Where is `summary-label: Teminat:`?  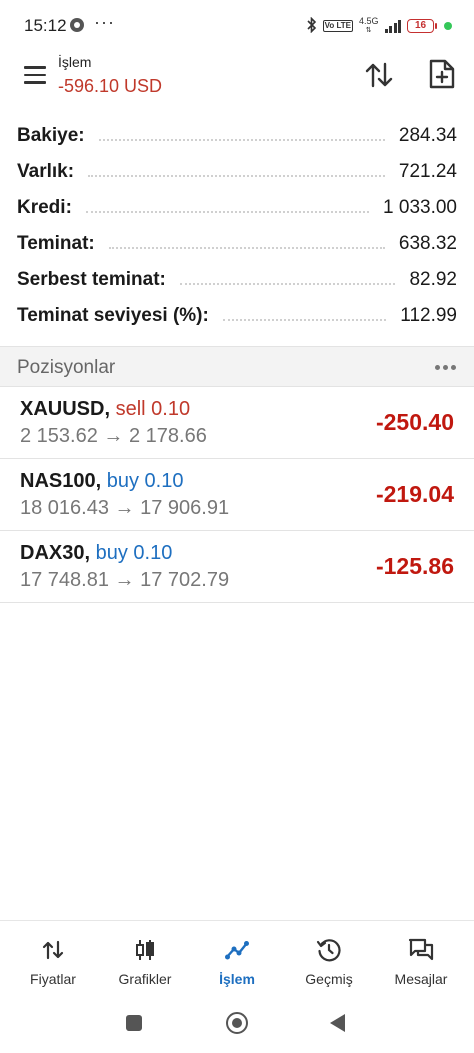
summary-label: Teminat: is located at coordinates (60, 244).